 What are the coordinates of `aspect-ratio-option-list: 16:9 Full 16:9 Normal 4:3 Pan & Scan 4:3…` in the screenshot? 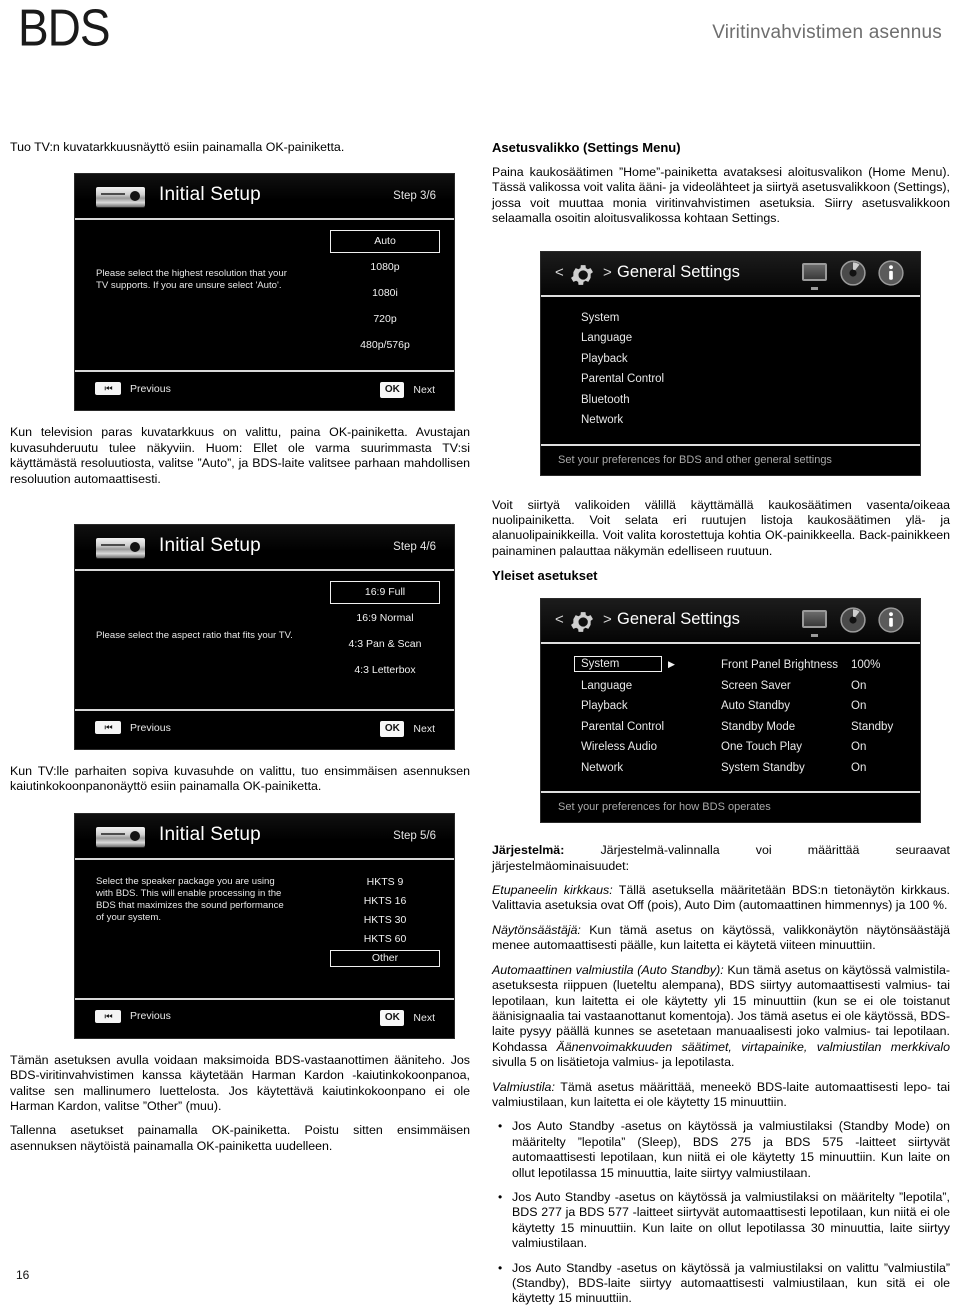 It's located at (385, 633).